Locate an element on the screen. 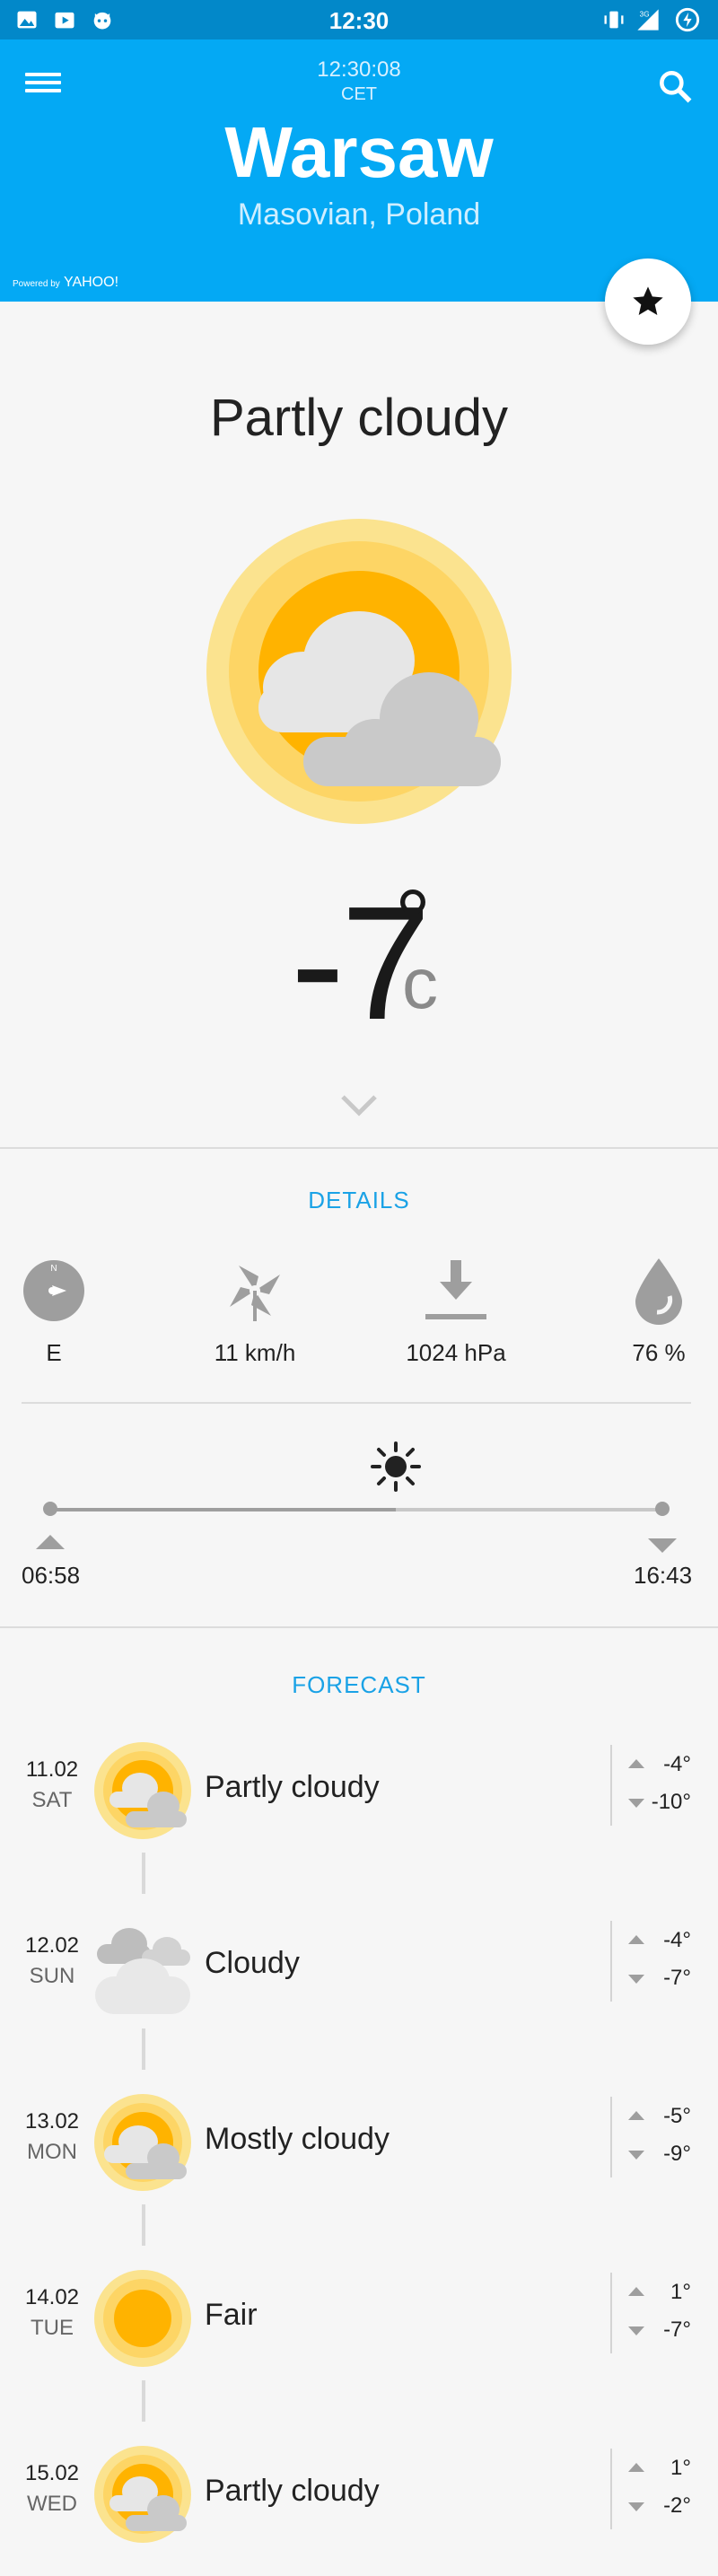  sunset-arrow-icon is located at coordinates (662, 1545).